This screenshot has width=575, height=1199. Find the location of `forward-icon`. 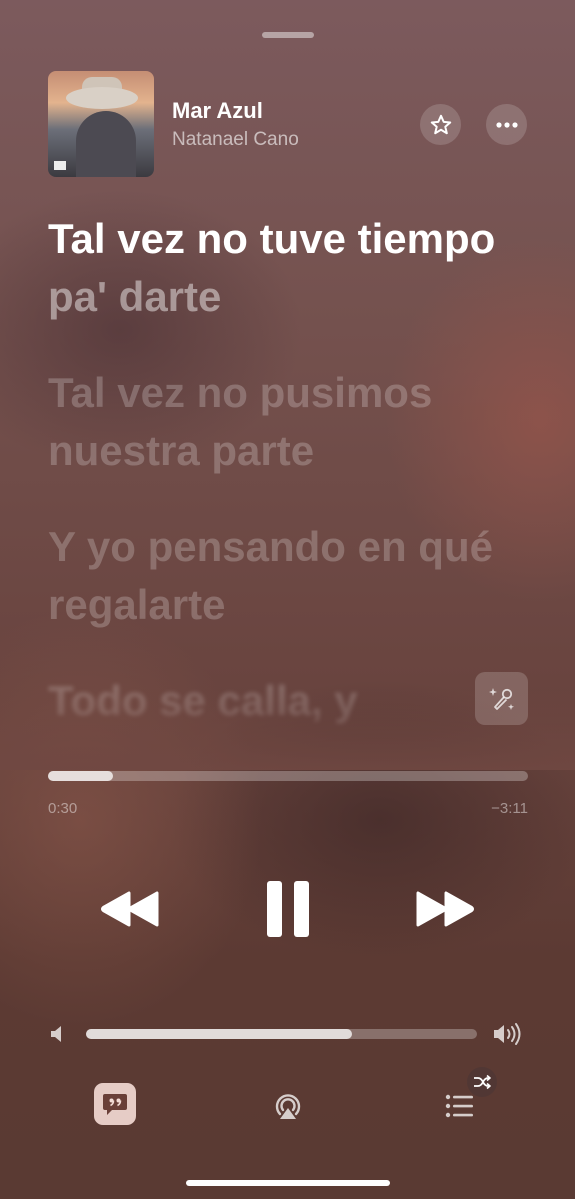

forward-icon is located at coordinates (445, 909).